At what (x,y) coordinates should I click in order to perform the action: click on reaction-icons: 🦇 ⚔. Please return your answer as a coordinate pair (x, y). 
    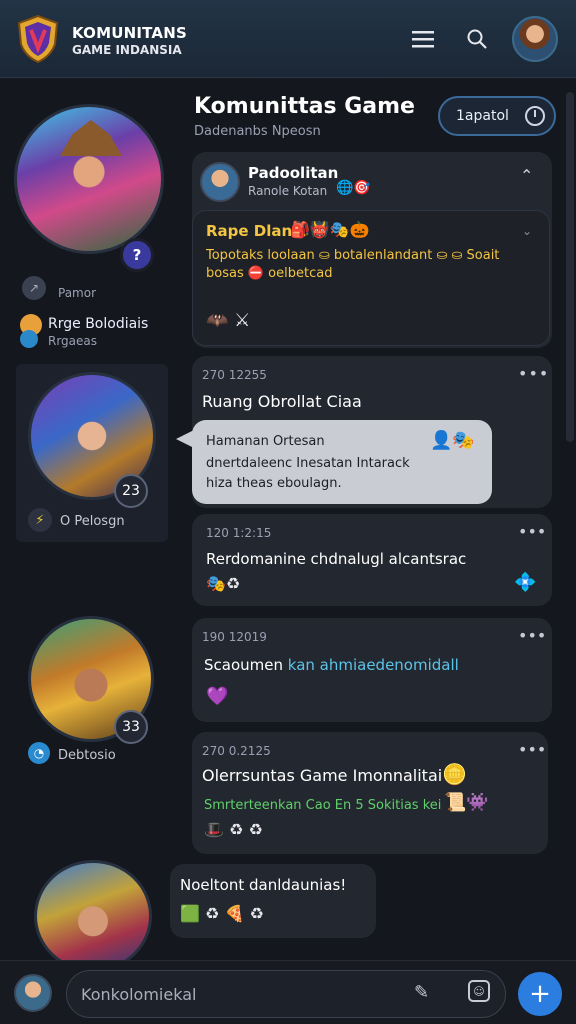
    Looking at the image, I should click on (228, 320).